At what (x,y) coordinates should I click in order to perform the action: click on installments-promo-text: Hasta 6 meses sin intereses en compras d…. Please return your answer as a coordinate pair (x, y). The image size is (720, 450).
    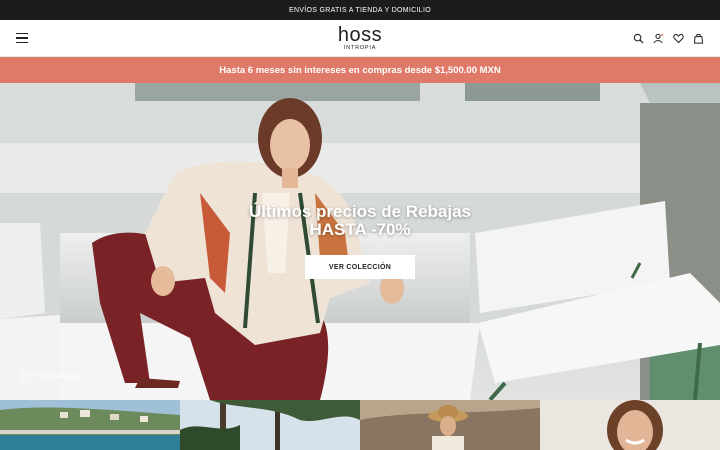
    Looking at the image, I should click on (360, 70).